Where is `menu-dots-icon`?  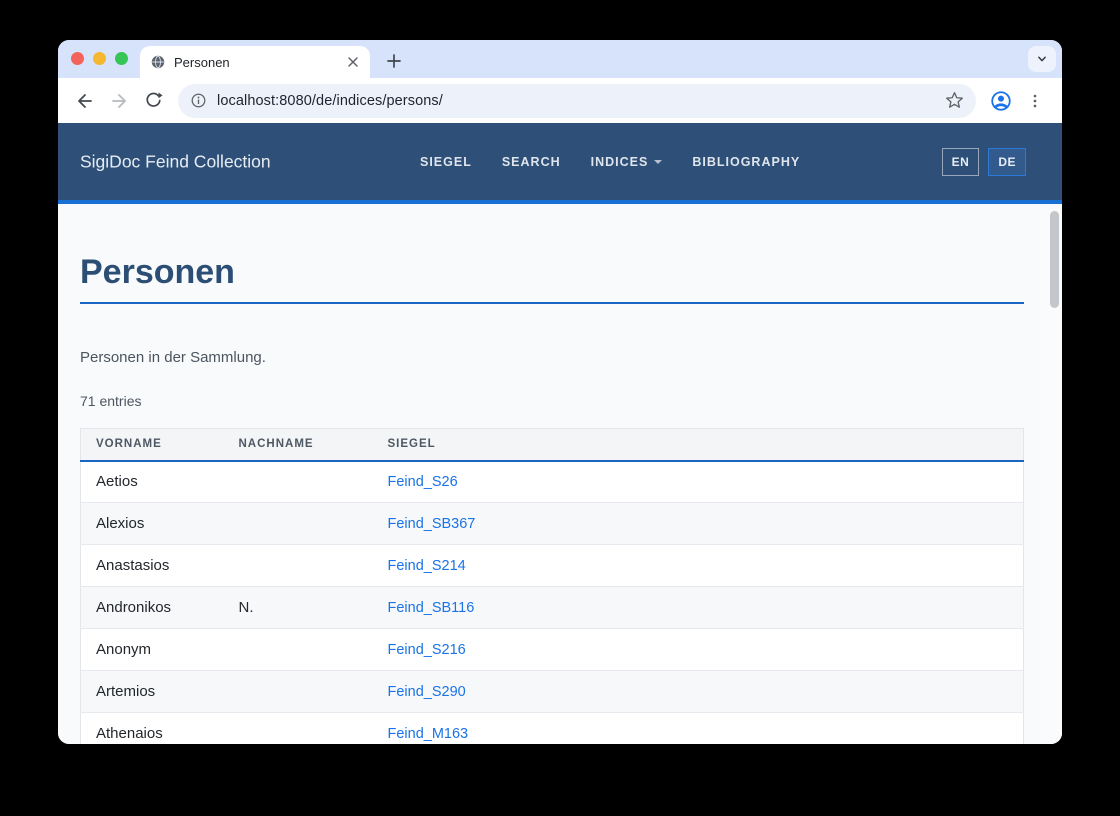
menu-dots-icon is located at coordinates (1035, 100).